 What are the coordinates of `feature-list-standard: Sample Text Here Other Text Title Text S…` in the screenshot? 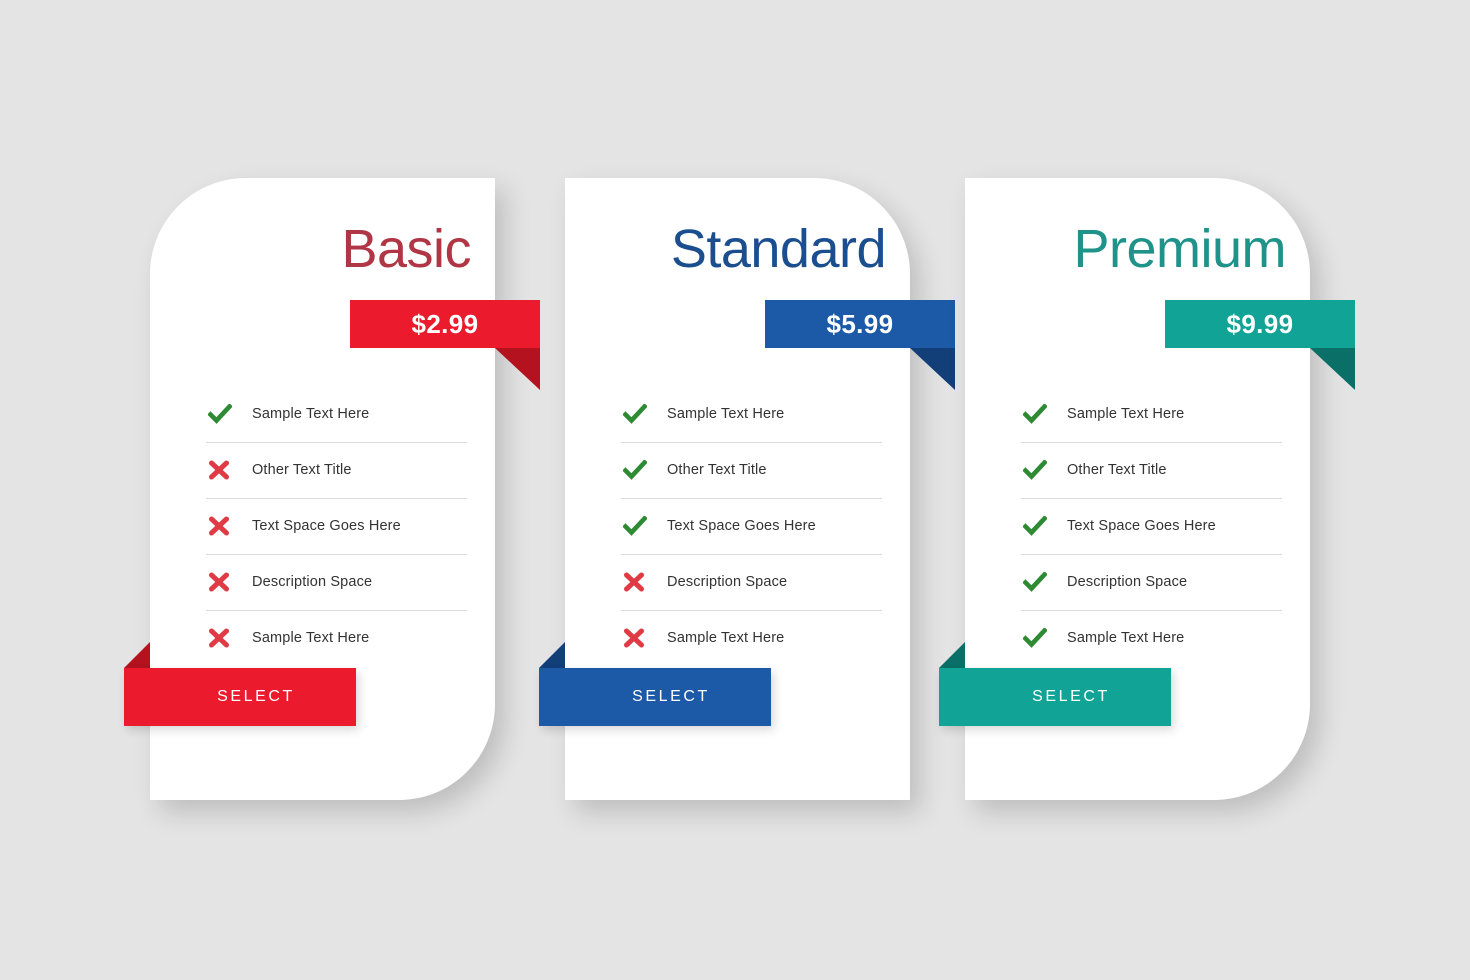 It's located at (751, 526).